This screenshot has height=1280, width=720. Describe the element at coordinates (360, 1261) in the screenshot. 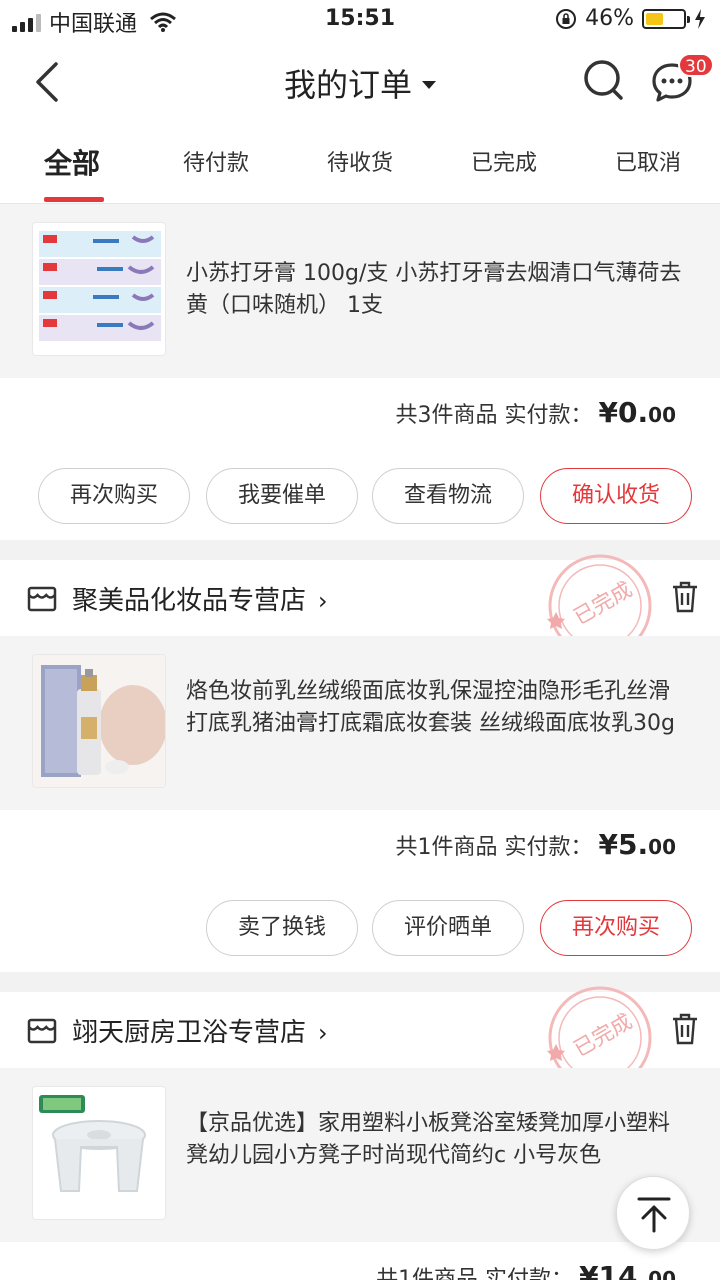

I see `order-summary: 共1件商品 实付款： ¥14.00` at that location.